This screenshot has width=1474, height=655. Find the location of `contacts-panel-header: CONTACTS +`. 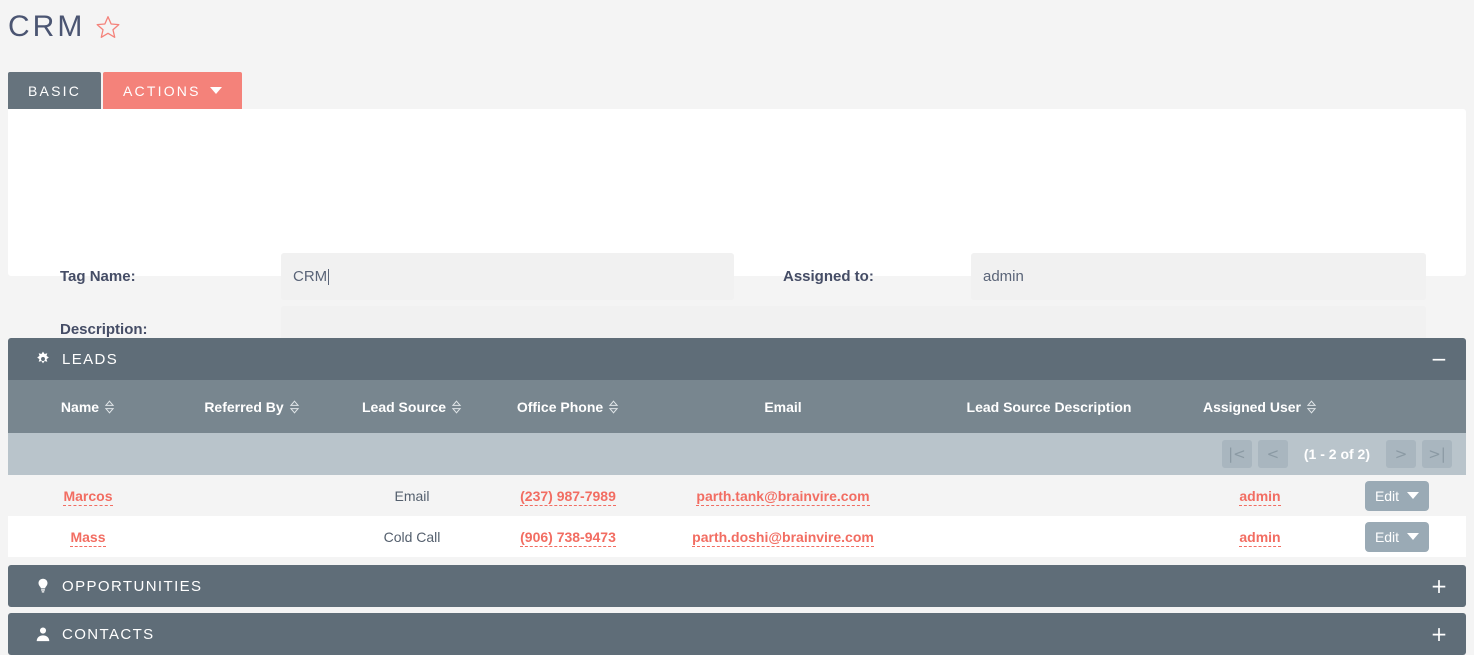

contacts-panel-header: CONTACTS + is located at coordinates (737, 634).